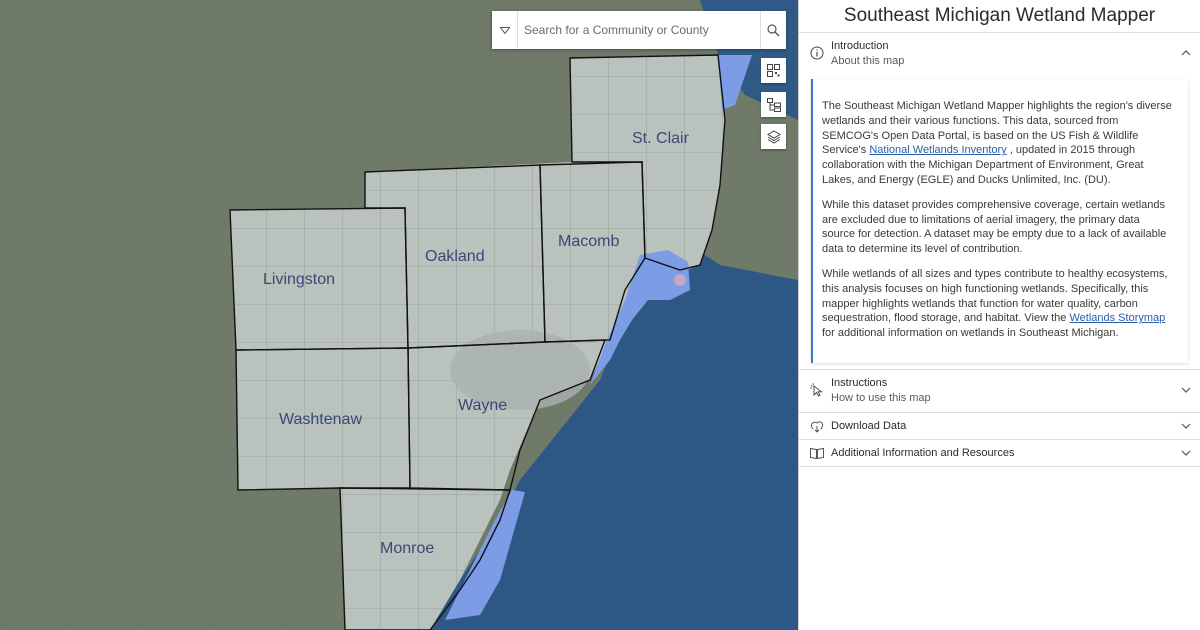  Describe the element at coordinates (816, 389) in the screenshot. I see `cursor-icon` at that location.